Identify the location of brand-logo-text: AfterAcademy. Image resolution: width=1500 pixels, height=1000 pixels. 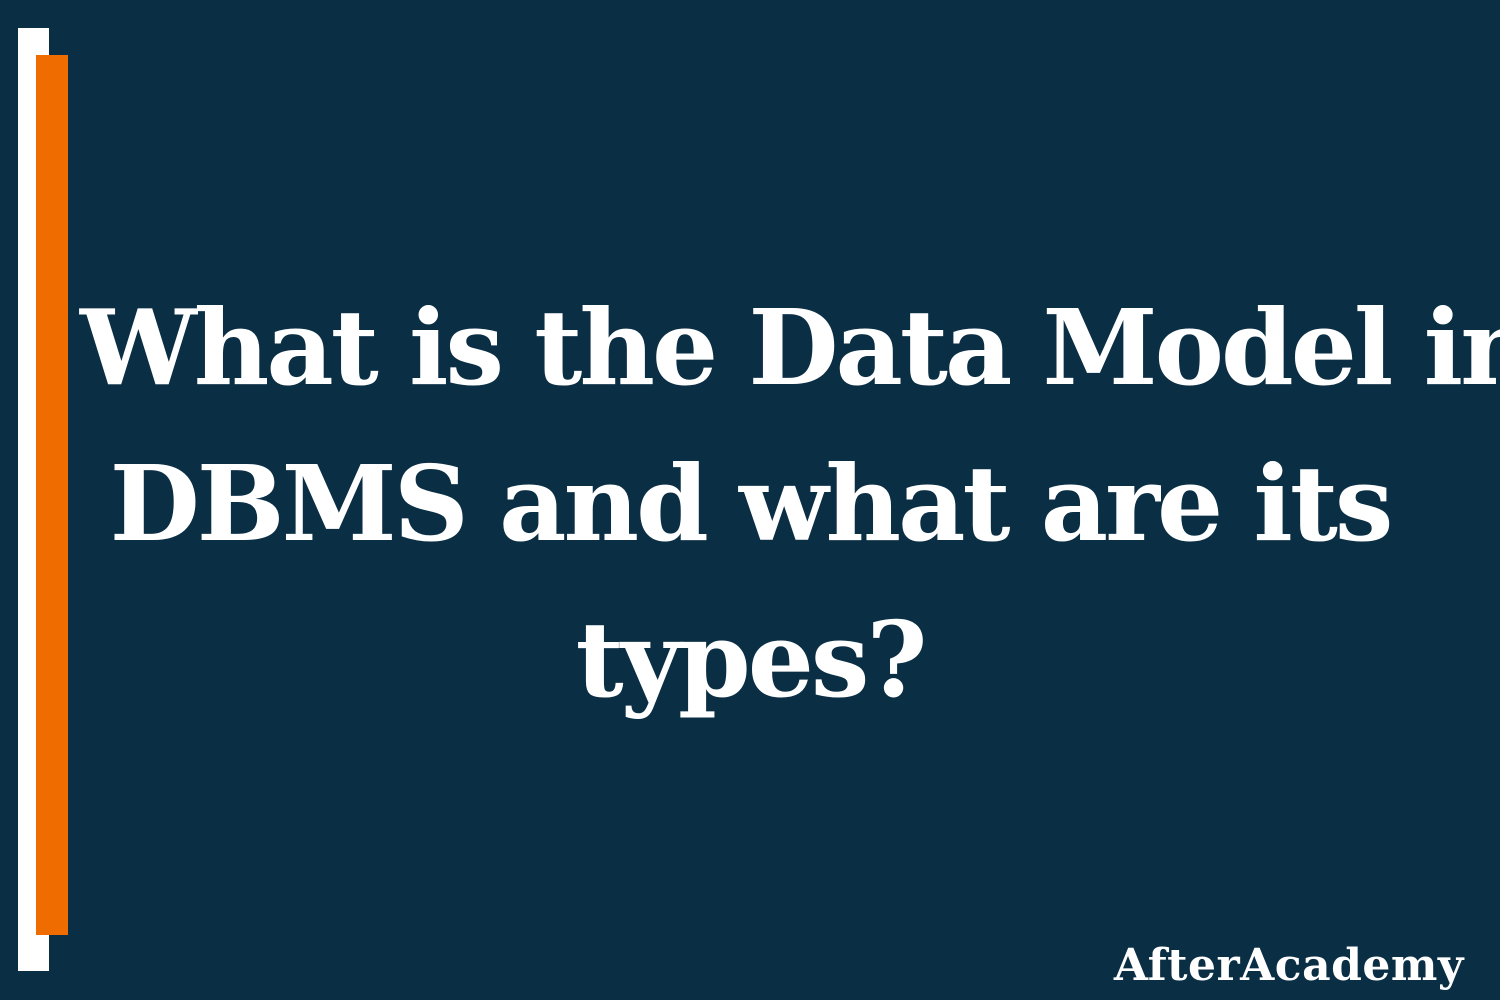
(1288, 965).